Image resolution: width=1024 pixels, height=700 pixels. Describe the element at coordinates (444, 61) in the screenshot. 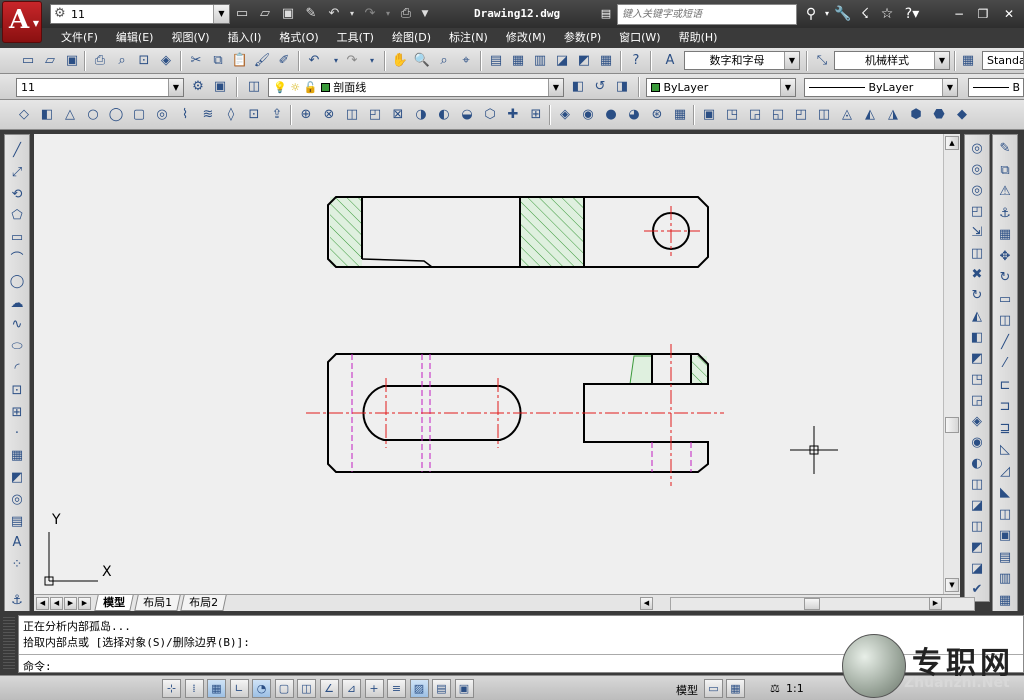

I see `zoom-window-icon: ⌕` at that location.